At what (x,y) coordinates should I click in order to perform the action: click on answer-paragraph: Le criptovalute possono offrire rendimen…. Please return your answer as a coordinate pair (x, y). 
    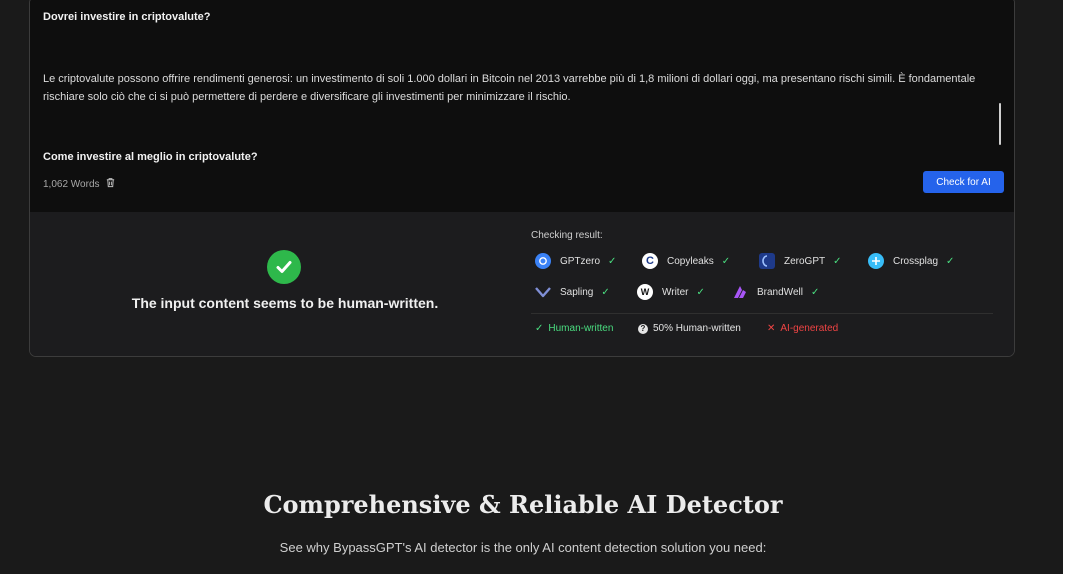
    Looking at the image, I should click on (509, 88).